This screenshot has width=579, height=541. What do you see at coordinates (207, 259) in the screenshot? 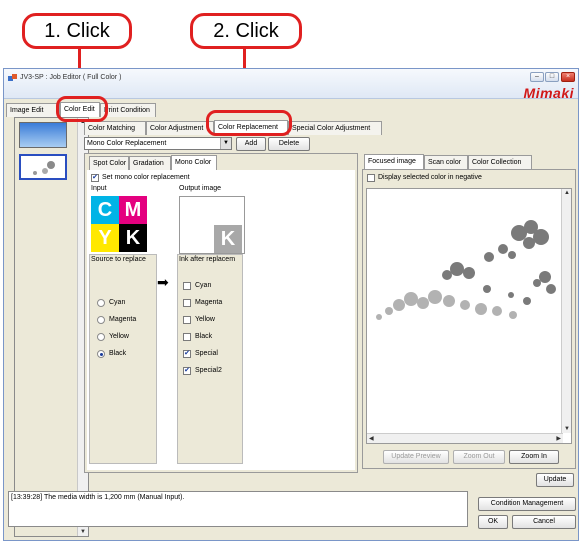
I see `ink-label: Ink after replacem` at bounding box center [207, 259].